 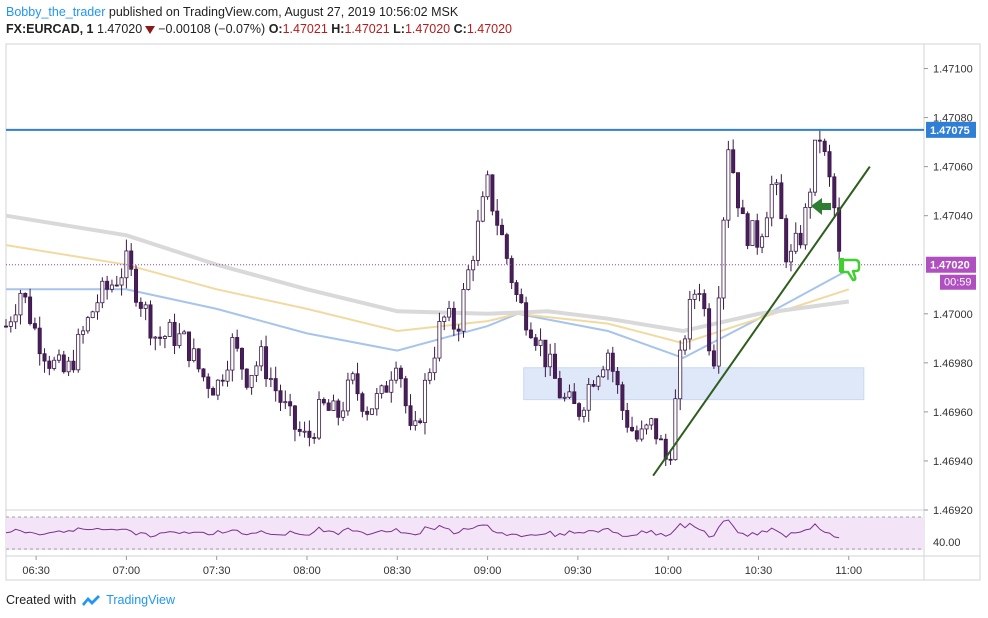 What do you see at coordinates (668, 571) in the screenshot?
I see `time-tick-label: 10:00` at bounding box center [668, 571].